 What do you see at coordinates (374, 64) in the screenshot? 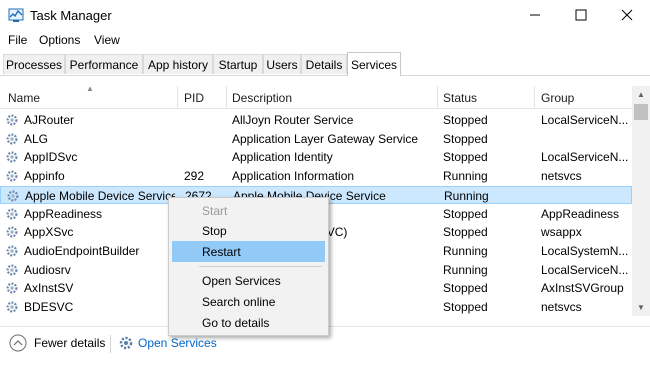
I see `tab-services: Services` at bounding box center [374, 64].